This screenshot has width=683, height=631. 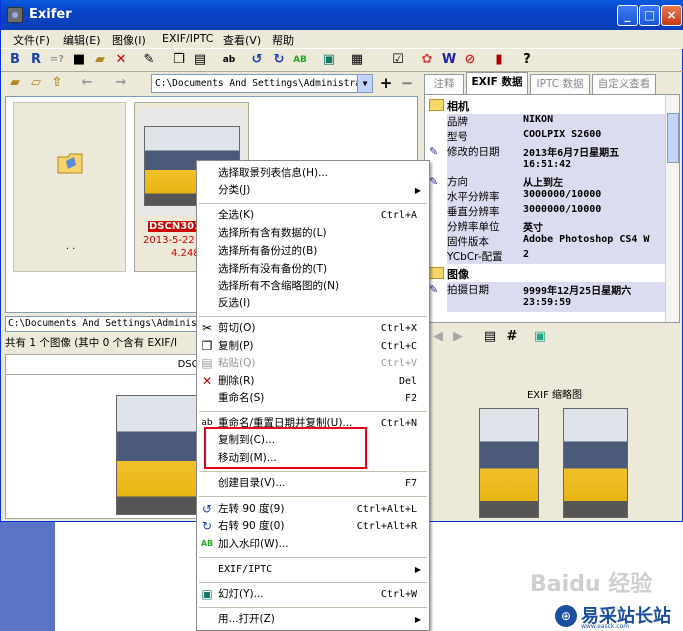 What do you see at coordinates (458, 337) in the screenshot?
I see `next-icon: ▶` at bounding box center [458, 337].